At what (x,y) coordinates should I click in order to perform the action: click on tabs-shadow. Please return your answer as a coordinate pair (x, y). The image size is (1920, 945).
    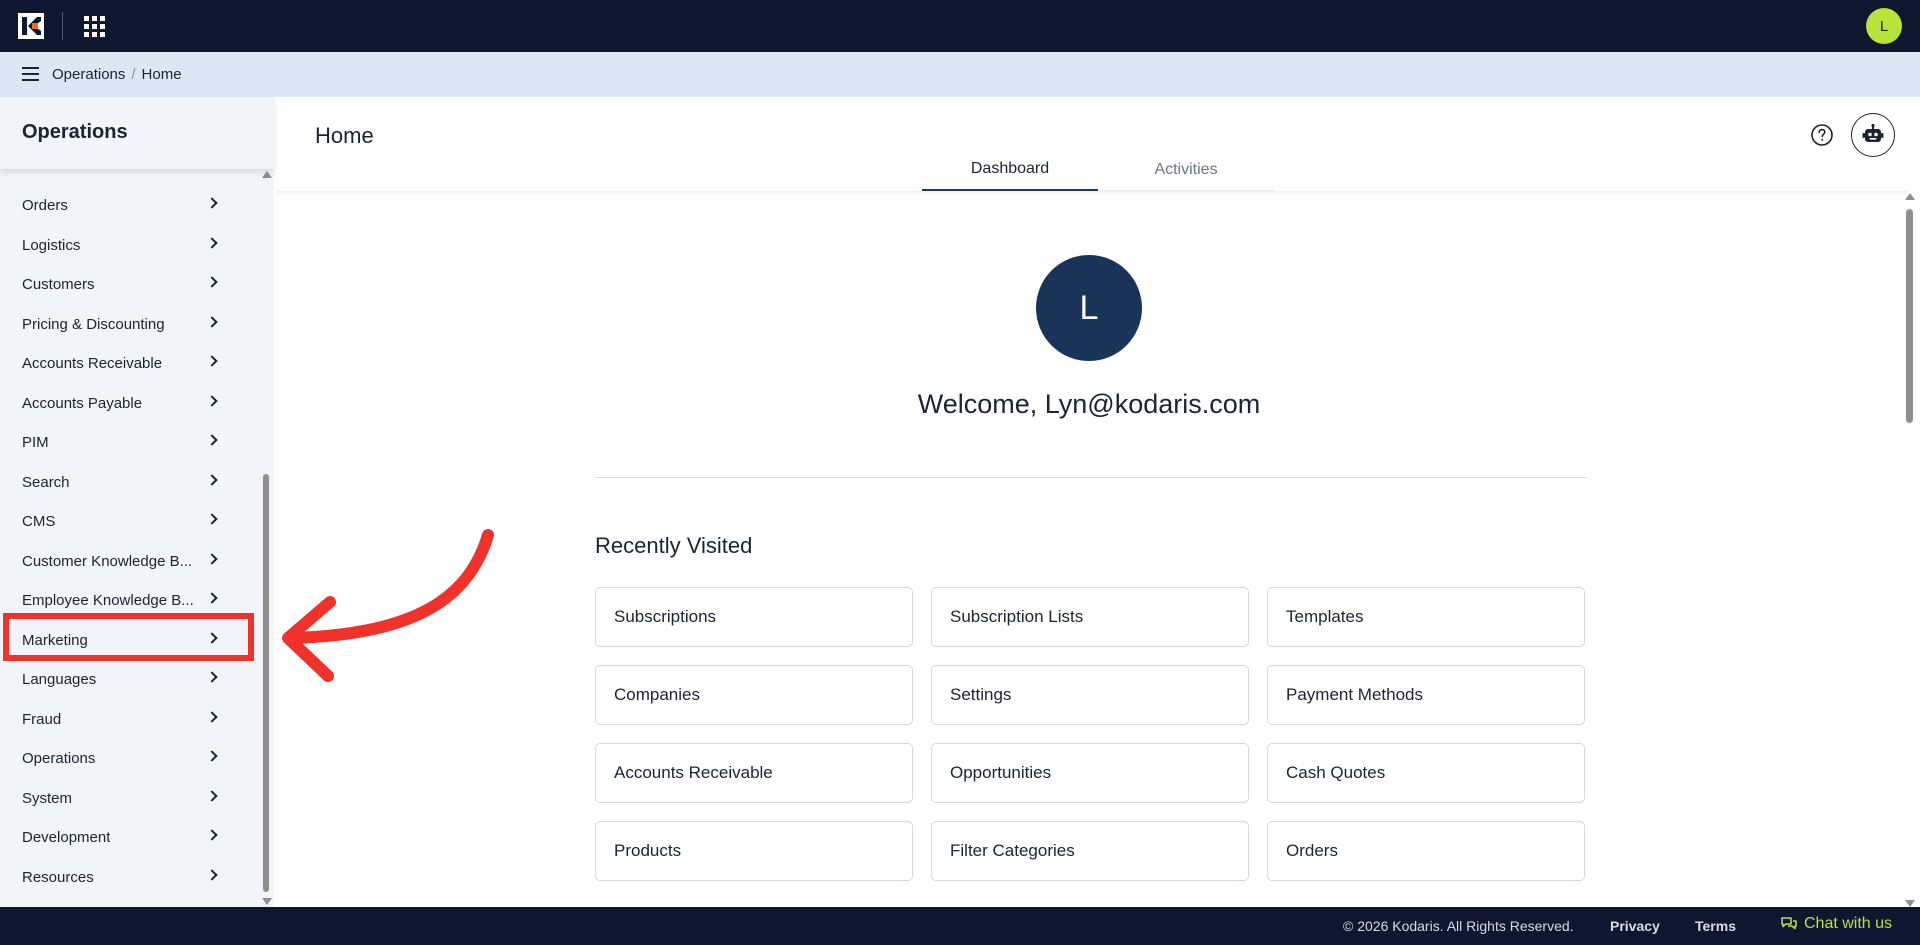
    Looking at the image, I should click on (1092, 193).